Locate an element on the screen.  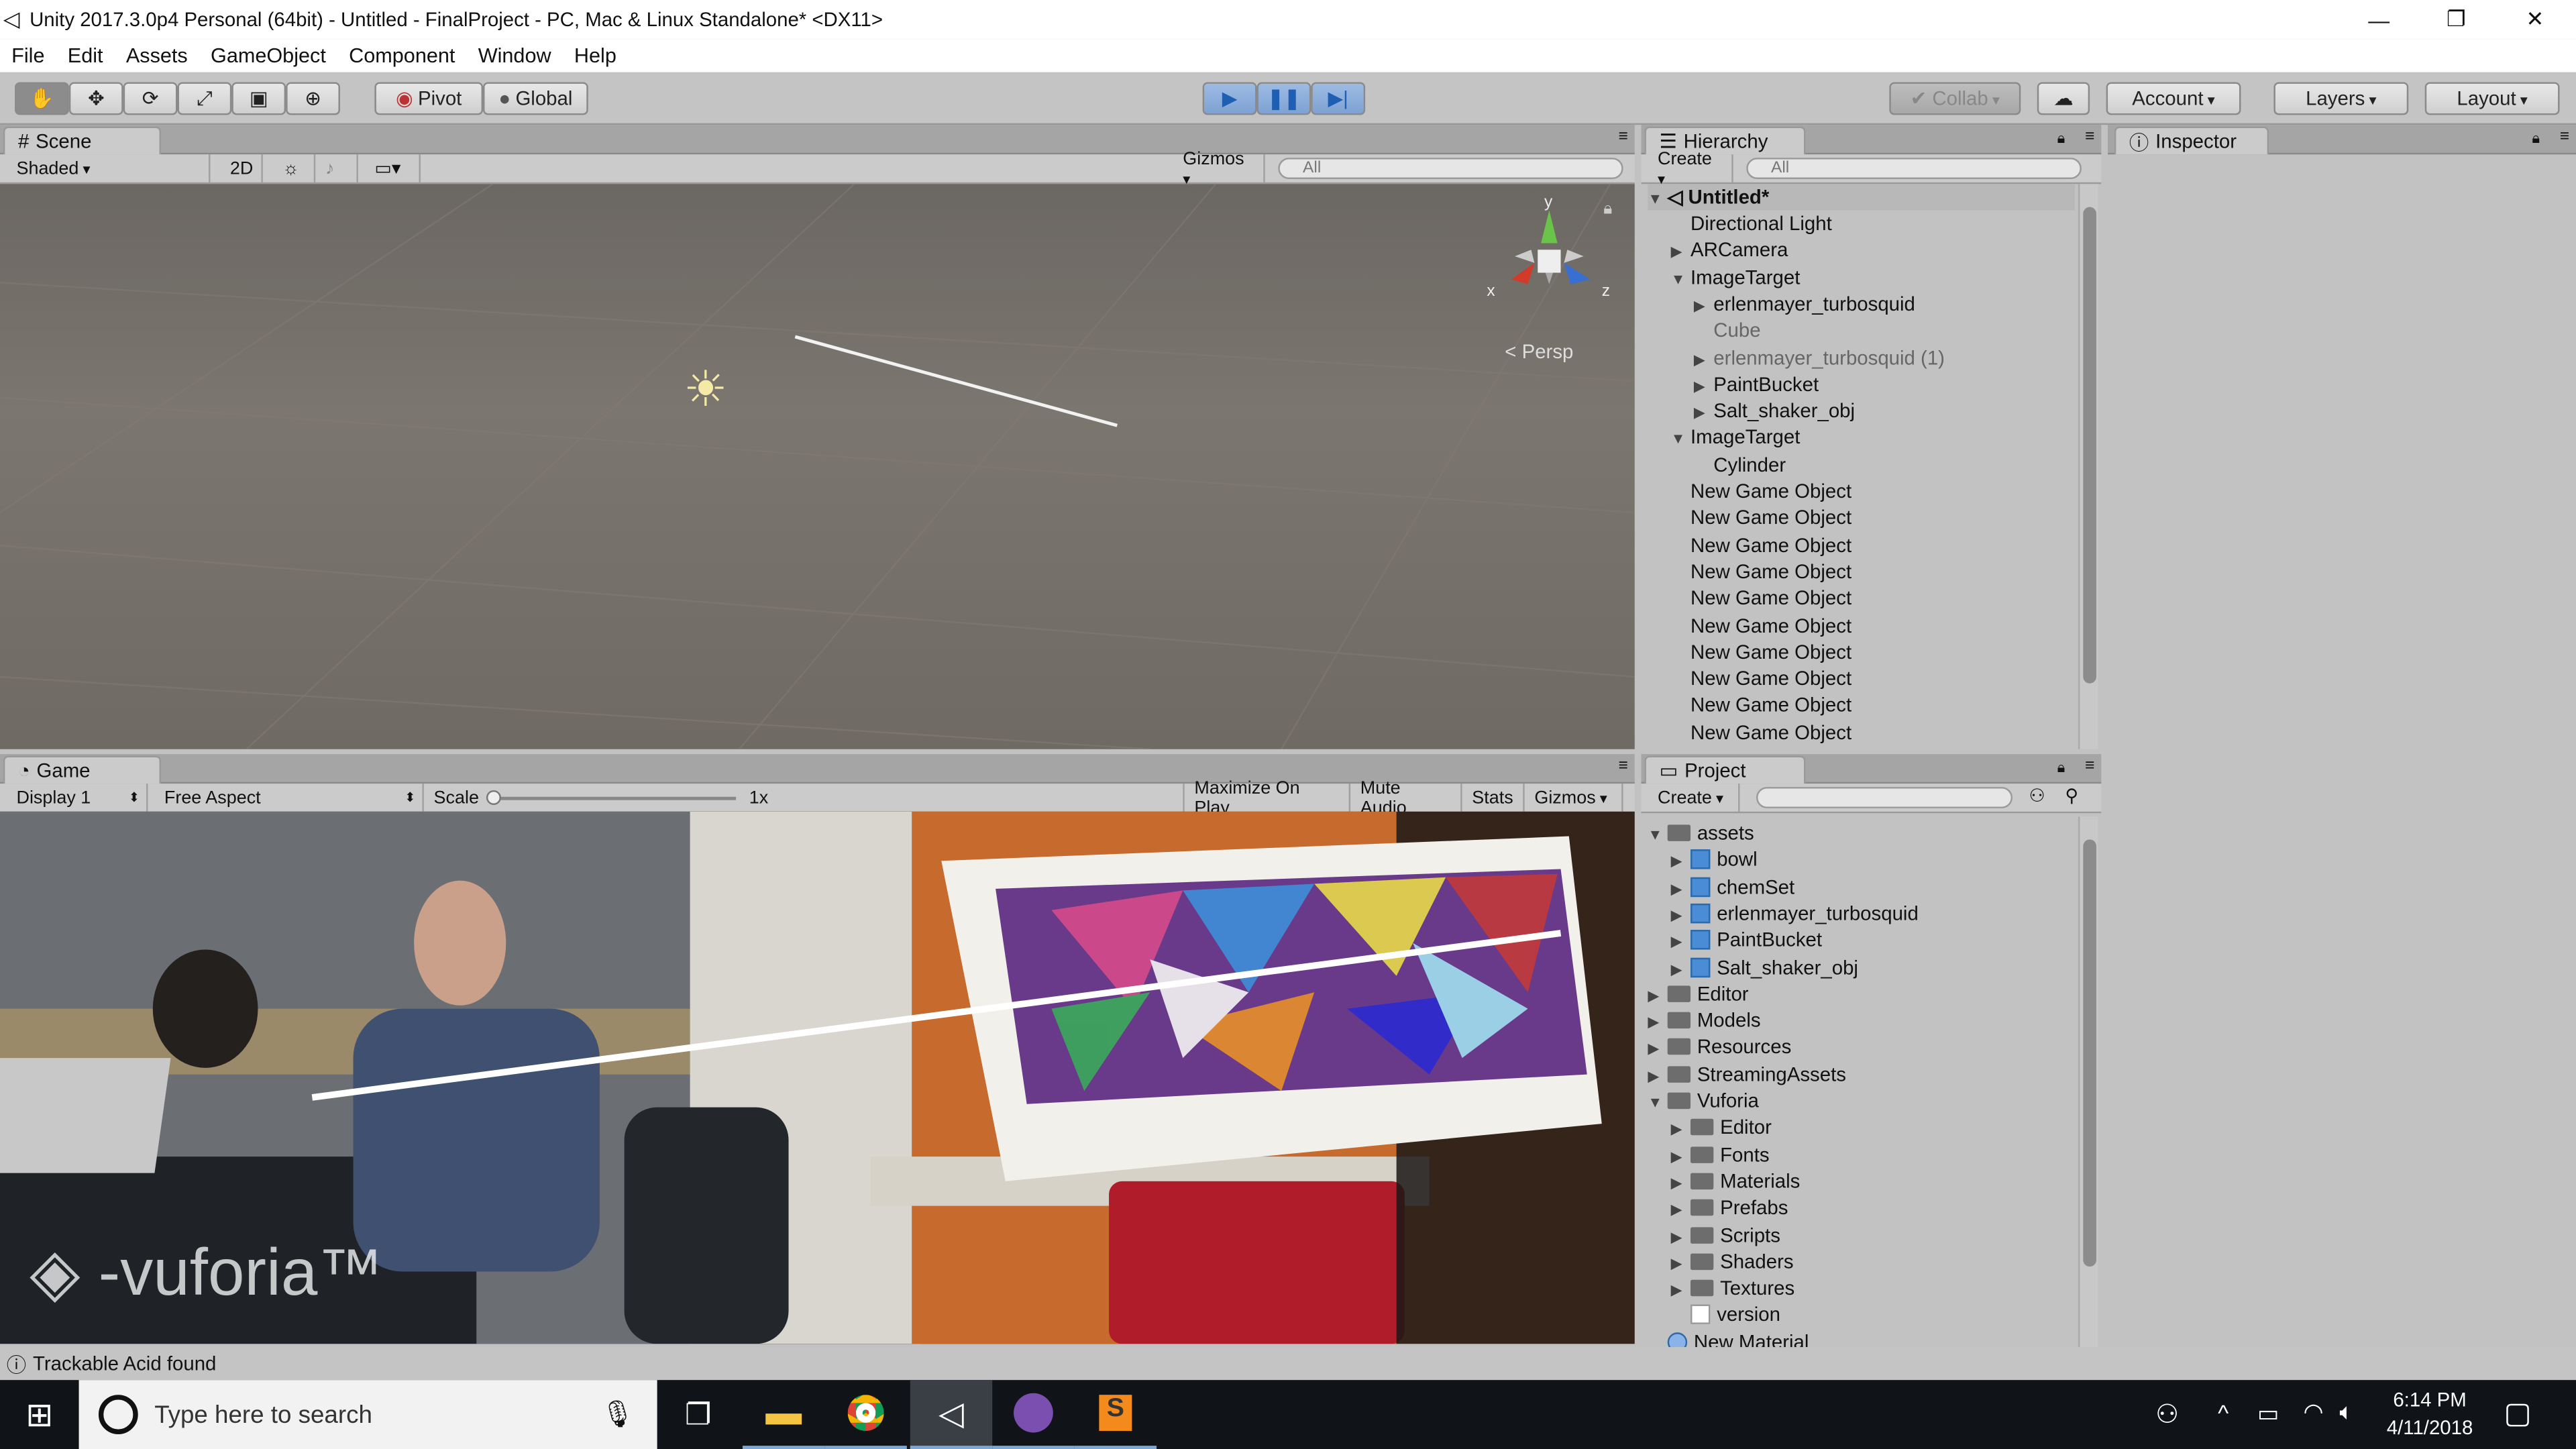
people-icon: ⚇ is located at coordinates (2167, 1414).